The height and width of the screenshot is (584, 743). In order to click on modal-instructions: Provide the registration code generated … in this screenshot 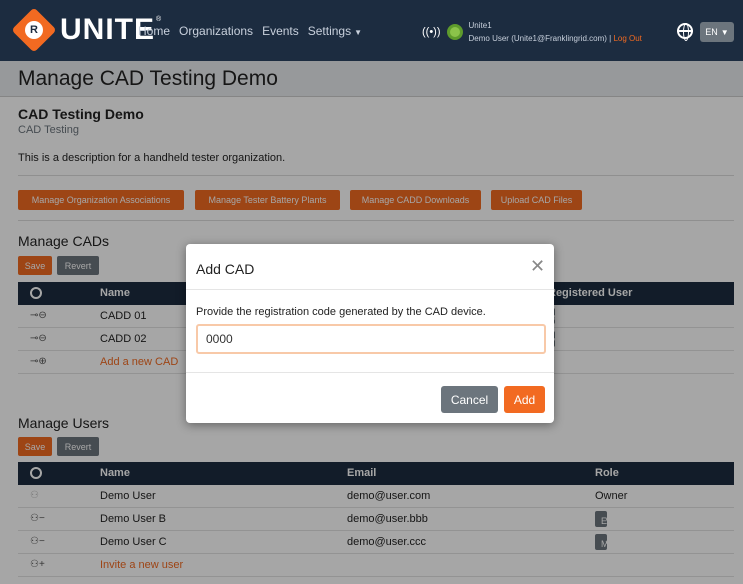, I will do `click(341, 312)`.